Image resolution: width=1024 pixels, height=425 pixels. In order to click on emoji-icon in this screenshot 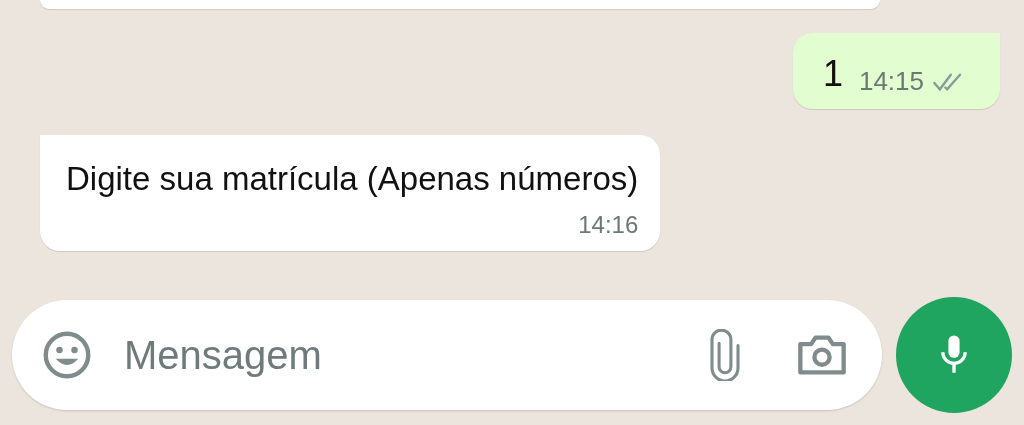, I will do `click(67, 355)`.